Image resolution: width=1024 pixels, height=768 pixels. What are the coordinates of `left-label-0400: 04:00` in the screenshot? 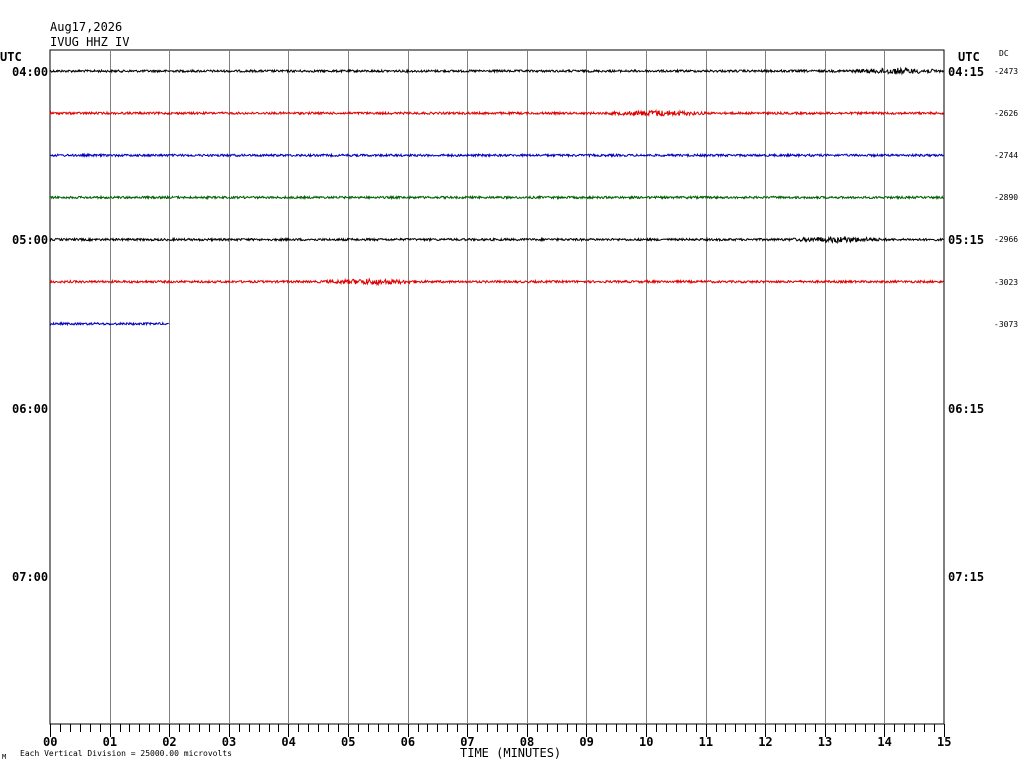 It's located at (30, 72).